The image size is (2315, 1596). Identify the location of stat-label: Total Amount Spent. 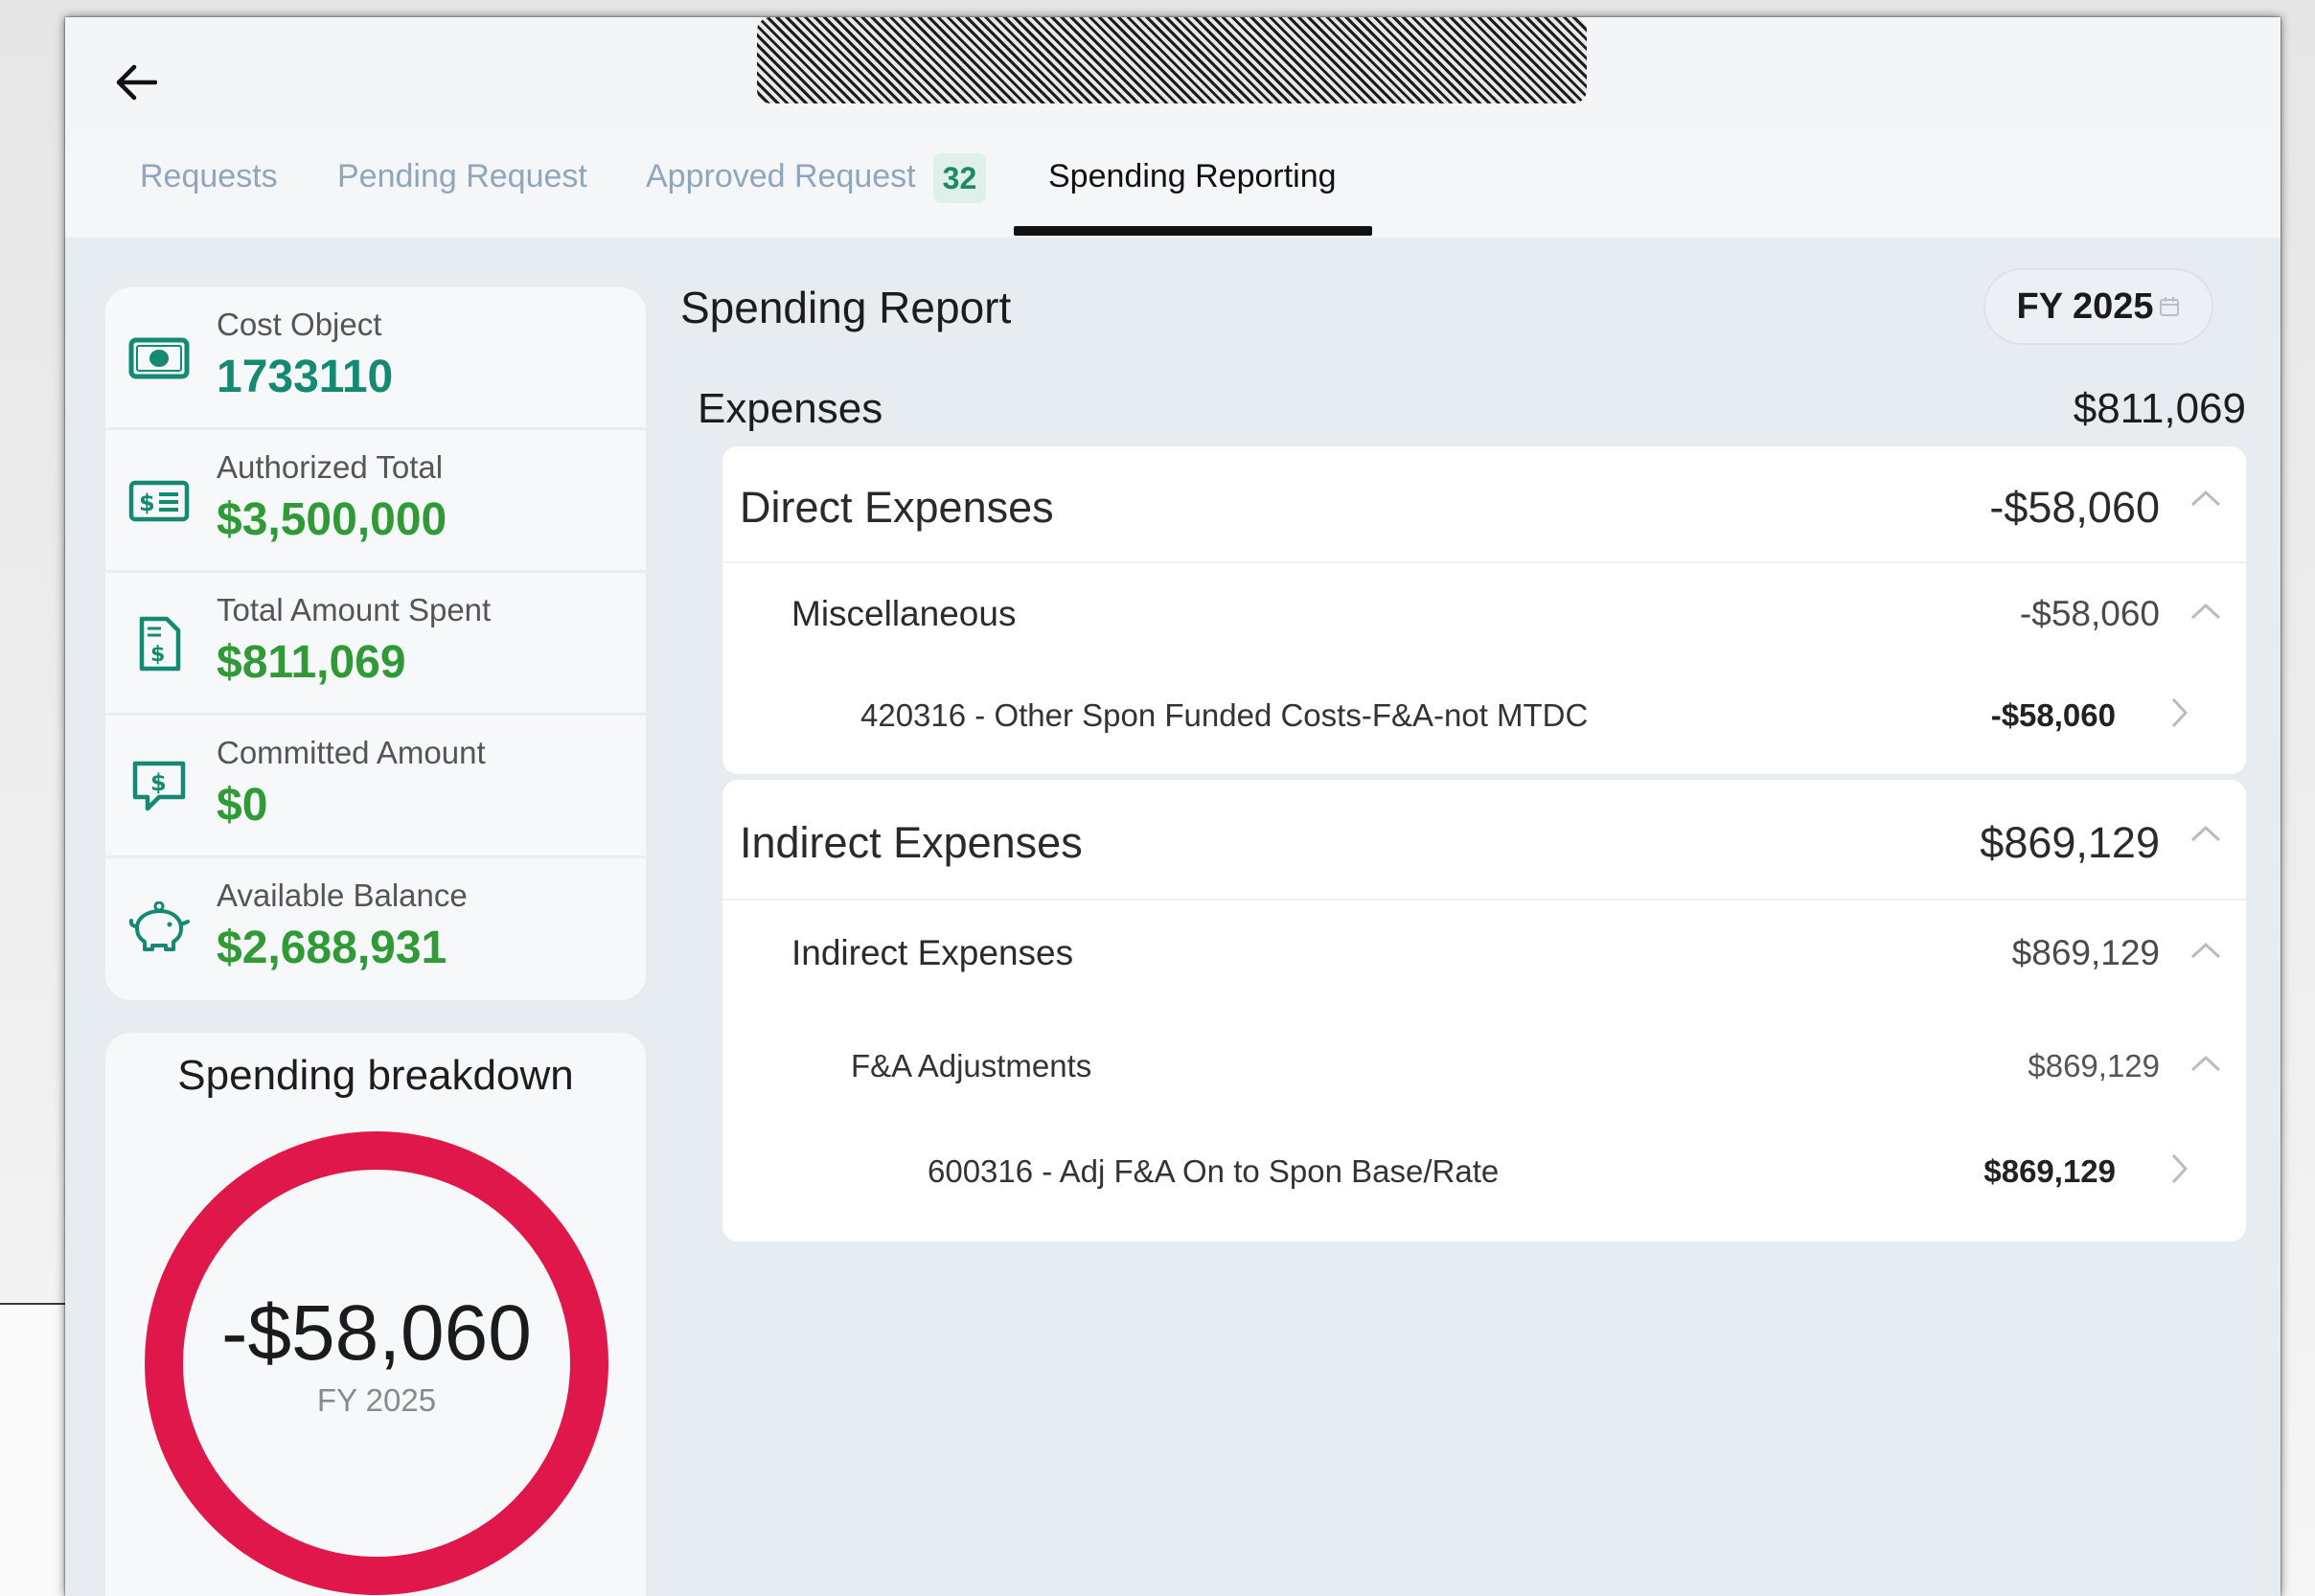
(354, 609).